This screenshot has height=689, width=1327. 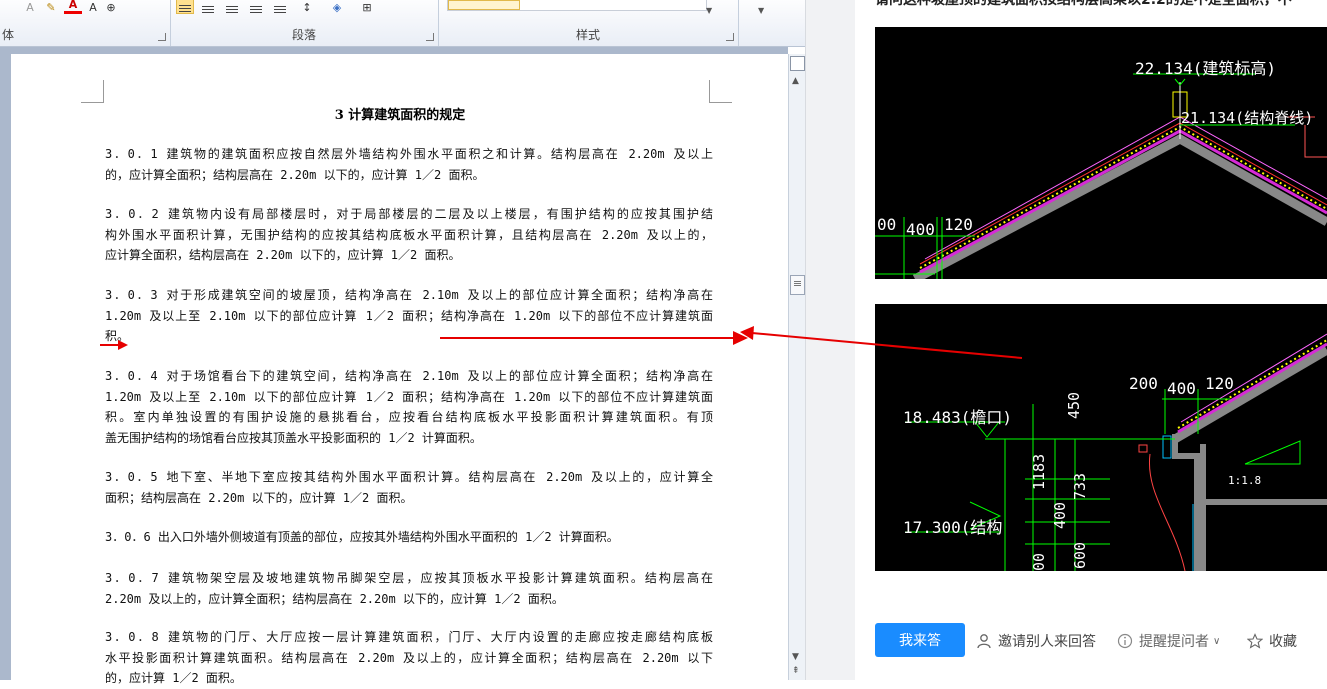 What do you see at coordinates (1143, 383) in the screenshot?
I see `dim-200-label: 200` at bounding box center [1143, 383].